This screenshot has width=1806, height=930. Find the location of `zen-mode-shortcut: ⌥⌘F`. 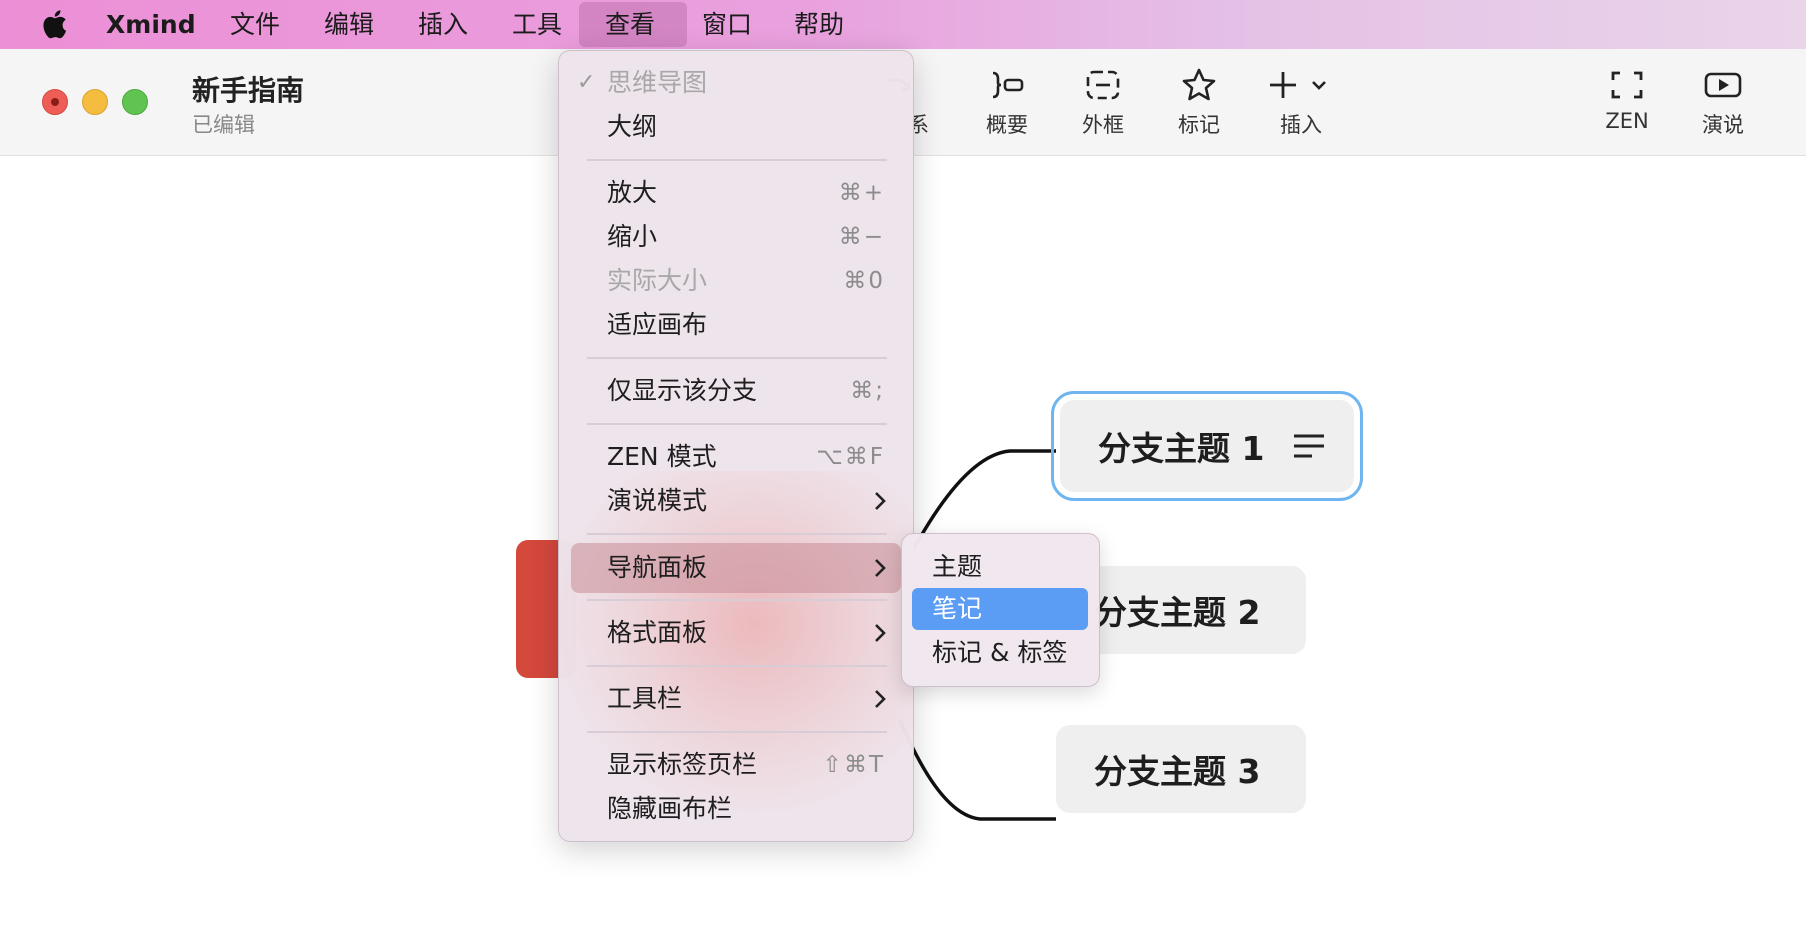

zen-mode-shortcut: ⌥⌘F is located at coordinates (850, 457).